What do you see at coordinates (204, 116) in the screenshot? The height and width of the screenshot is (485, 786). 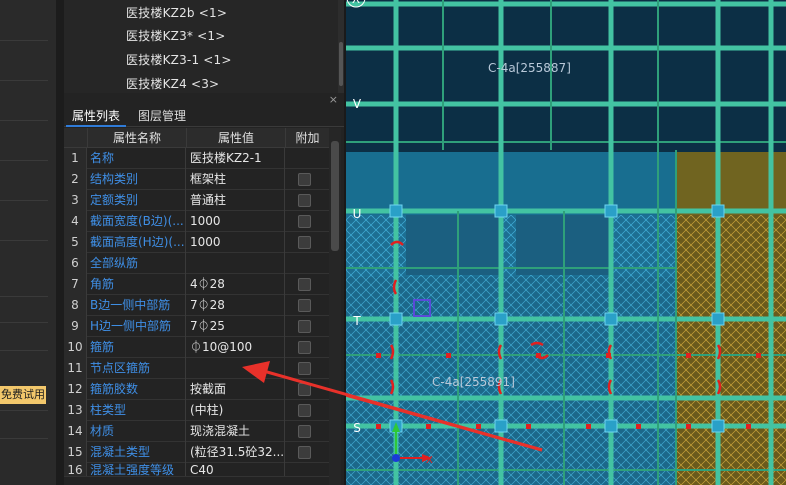 I see `panel-tabs: 属性列表 图层管理` at bounding box center [204, 116].